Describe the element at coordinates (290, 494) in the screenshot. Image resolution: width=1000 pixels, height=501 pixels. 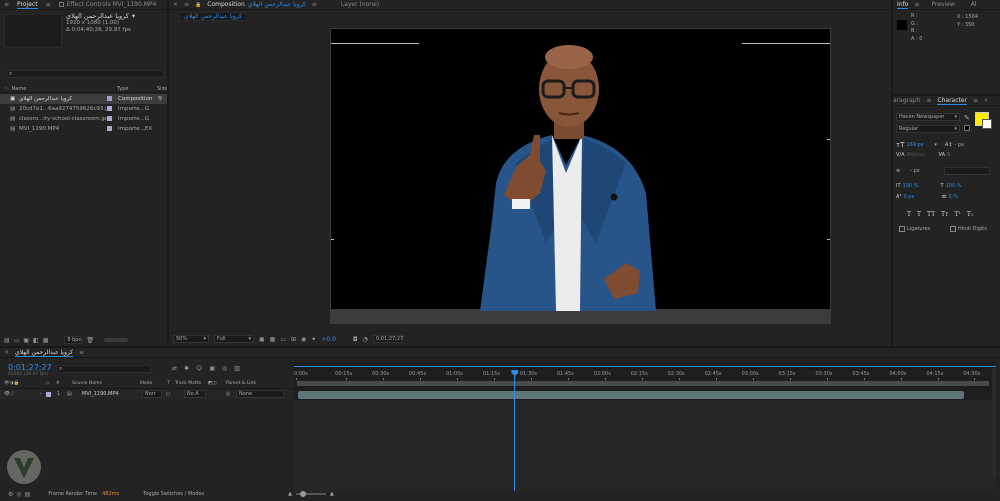
I see `zoom-out-icon: ▲` at that location.